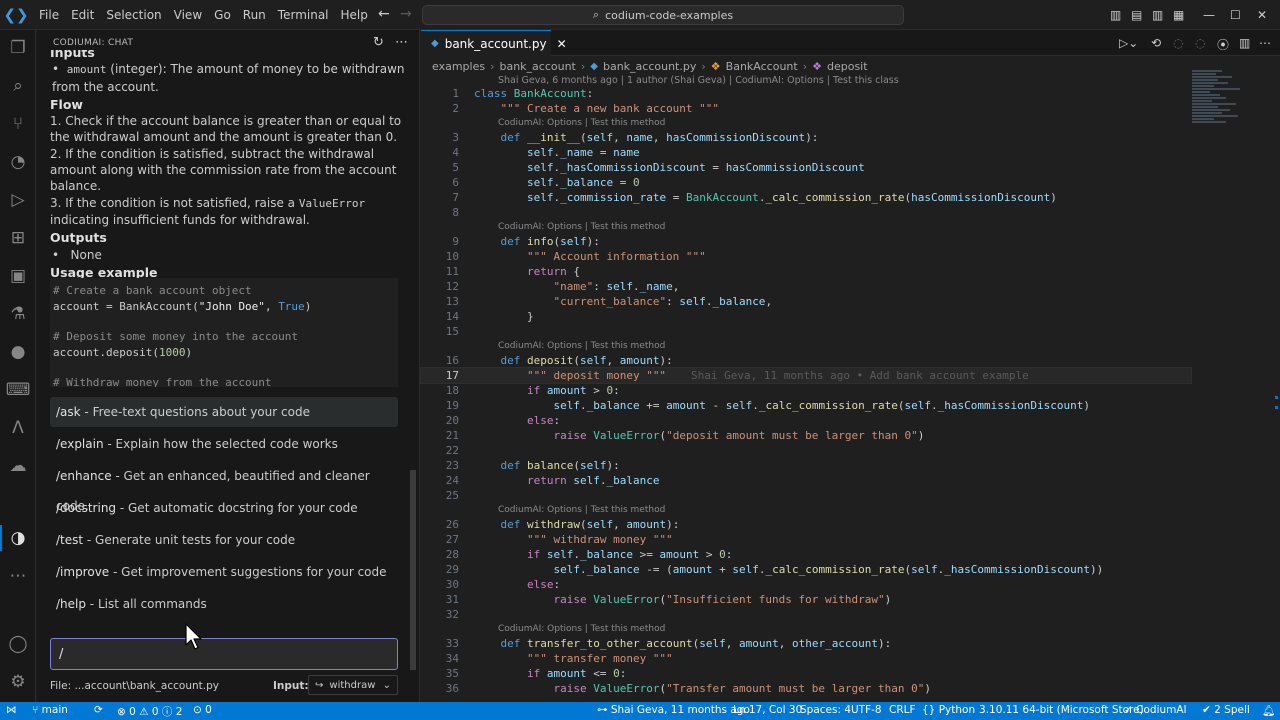  Describe the element at coordinates (384, 14) in the screenshot. I see `back-arrow-icon: ←` at that location.